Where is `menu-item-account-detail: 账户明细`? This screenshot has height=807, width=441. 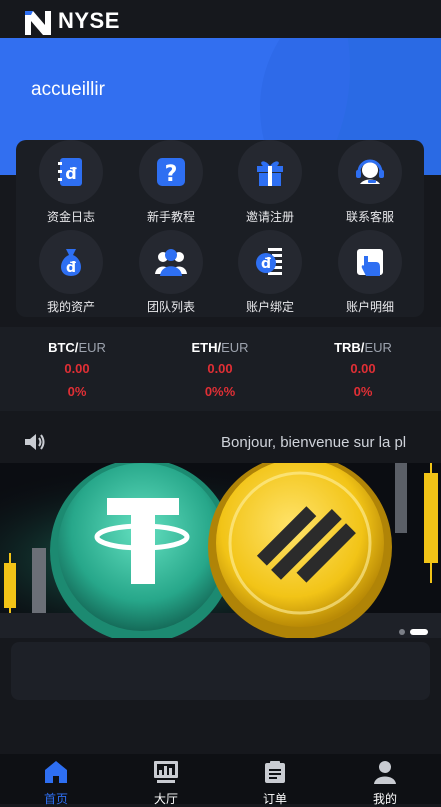
menu-item-account-detail: 账户明细 is located at coordinates (370, 272).